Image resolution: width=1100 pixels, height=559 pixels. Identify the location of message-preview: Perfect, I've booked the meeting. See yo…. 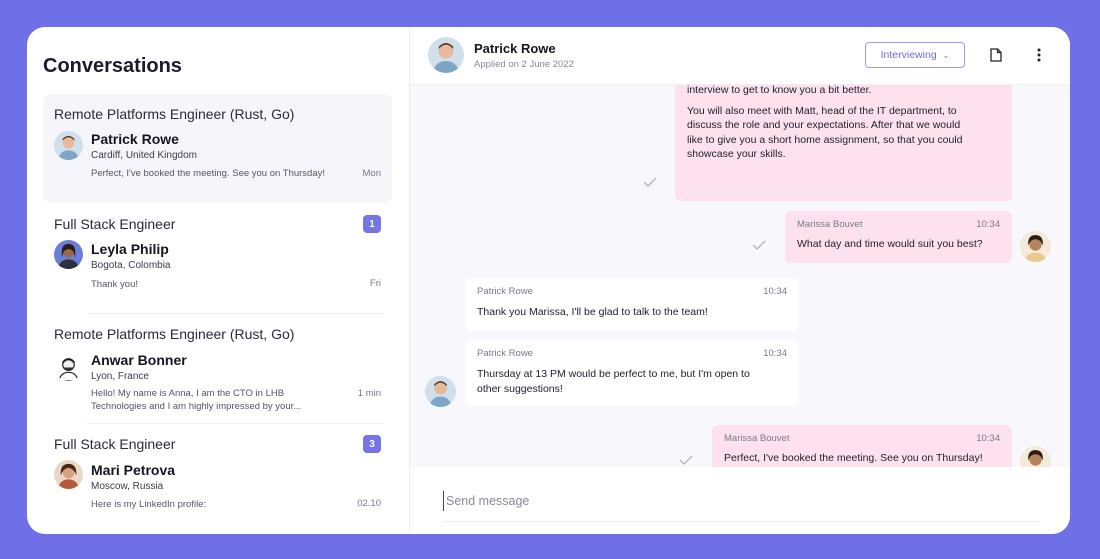
(208, 173).